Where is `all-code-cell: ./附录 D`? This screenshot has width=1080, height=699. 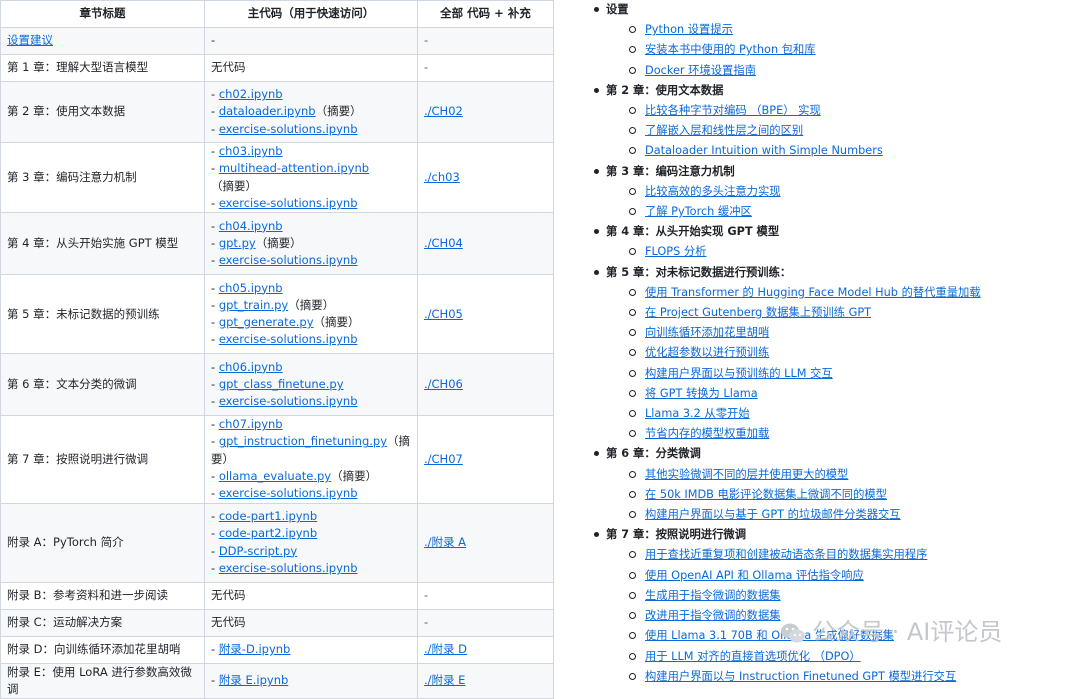
all-code-cell: ./附录 D is located at coordinates (485, 649).